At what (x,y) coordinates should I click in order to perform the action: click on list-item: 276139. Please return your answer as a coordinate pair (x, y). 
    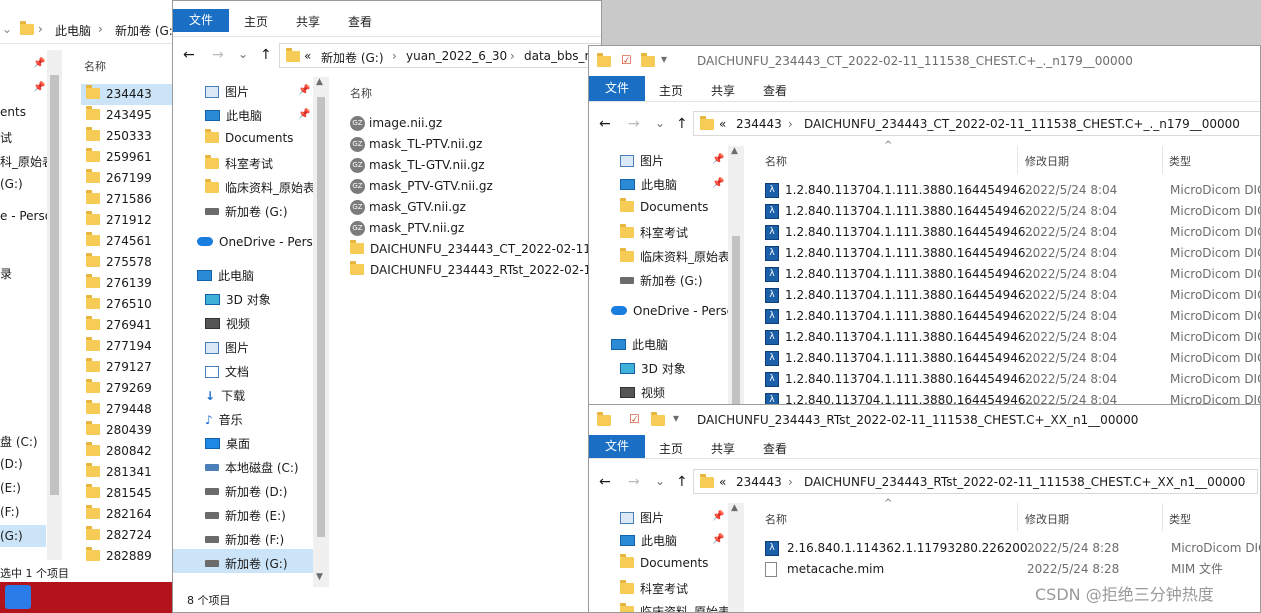
    Looking at the image, I should click on (127, 283).